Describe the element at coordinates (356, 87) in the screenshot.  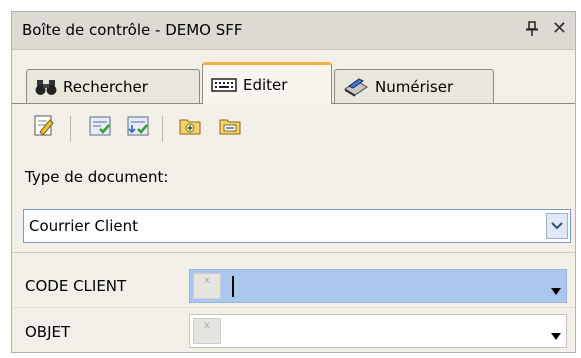
I see `scanner-icon` at that location.